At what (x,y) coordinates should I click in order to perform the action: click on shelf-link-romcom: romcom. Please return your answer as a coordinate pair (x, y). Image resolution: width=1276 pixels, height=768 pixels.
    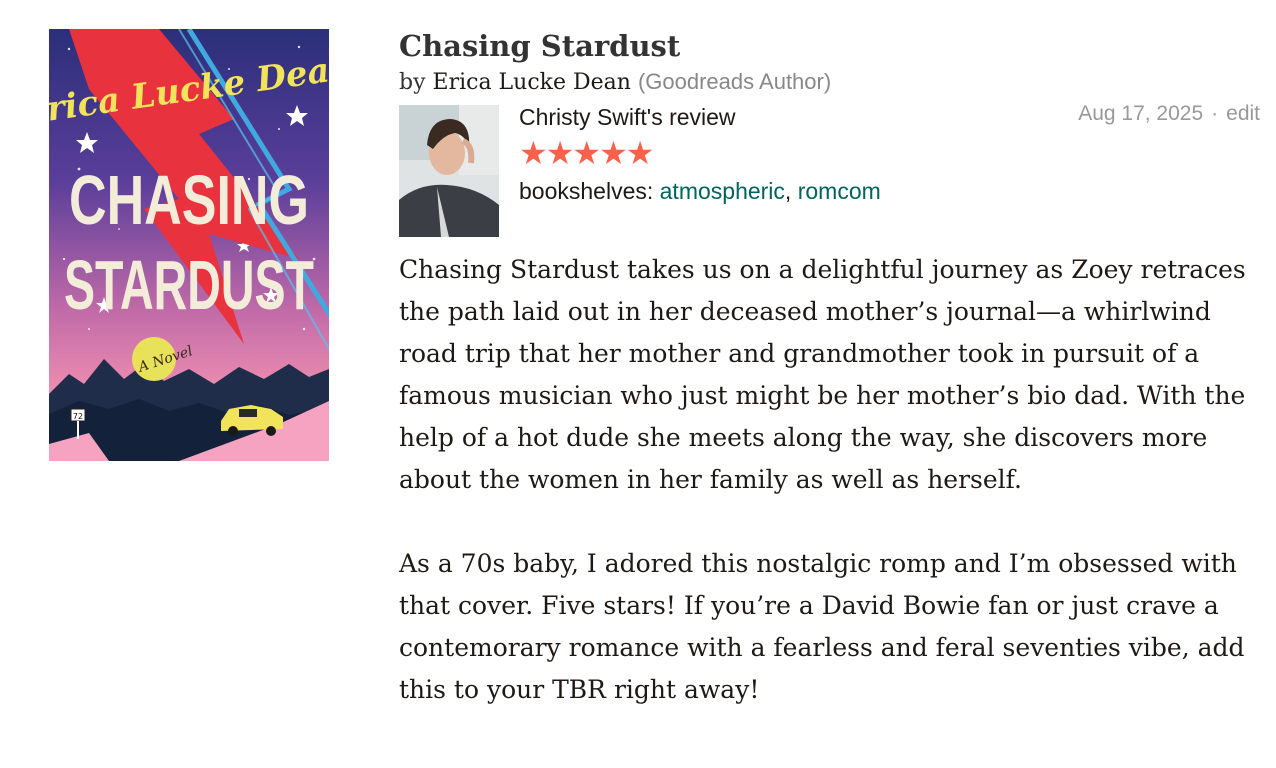
    Looking at the image, I should click on (839, 191).